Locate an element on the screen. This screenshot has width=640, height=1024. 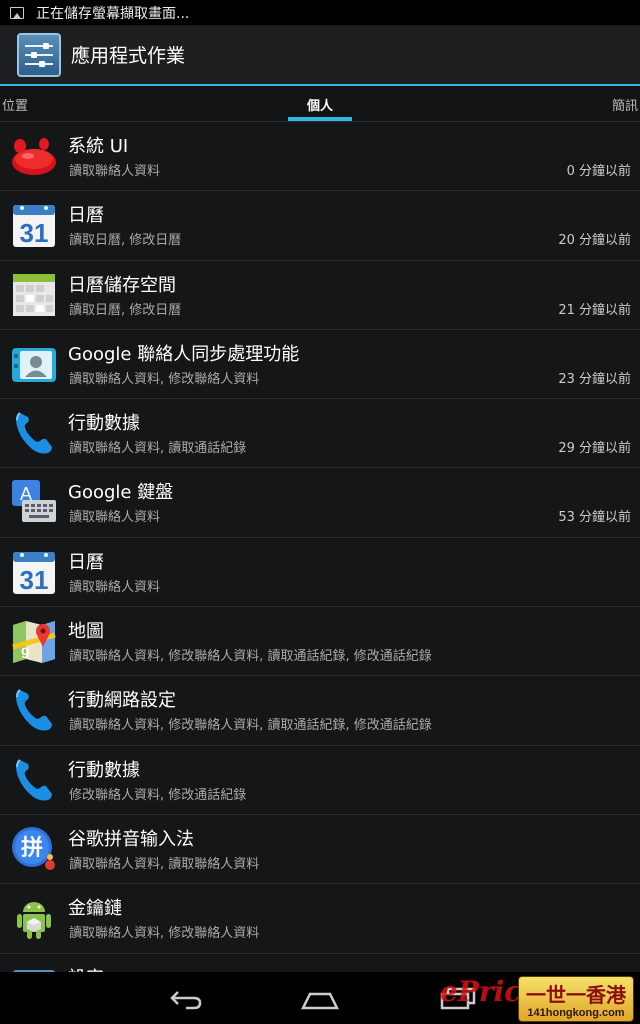
last-access-time: 23 分鐘以前 is located at coordinates (594, 379).